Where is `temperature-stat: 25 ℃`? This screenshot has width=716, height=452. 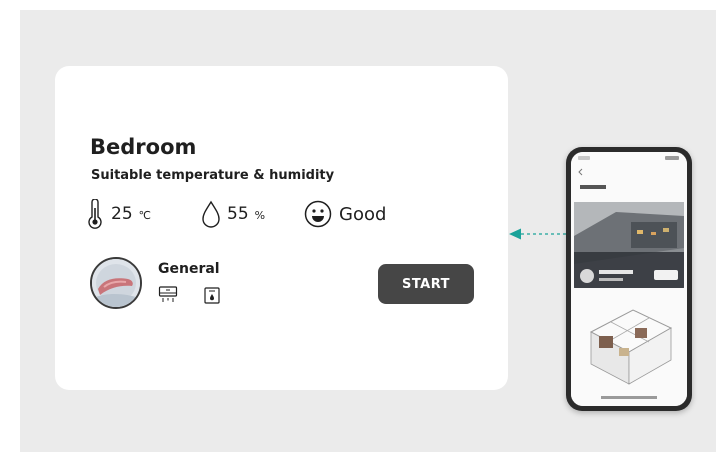
temperature-stat: 25 ℃ is located at coordinates (118, 214).